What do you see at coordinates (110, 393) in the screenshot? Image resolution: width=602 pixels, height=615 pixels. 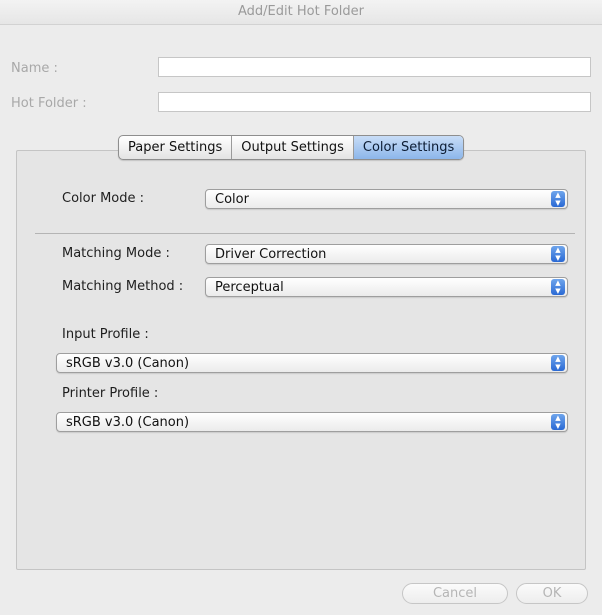 I see `printer-profile-label: Printer Profile :` at bounding box center [110, 393].